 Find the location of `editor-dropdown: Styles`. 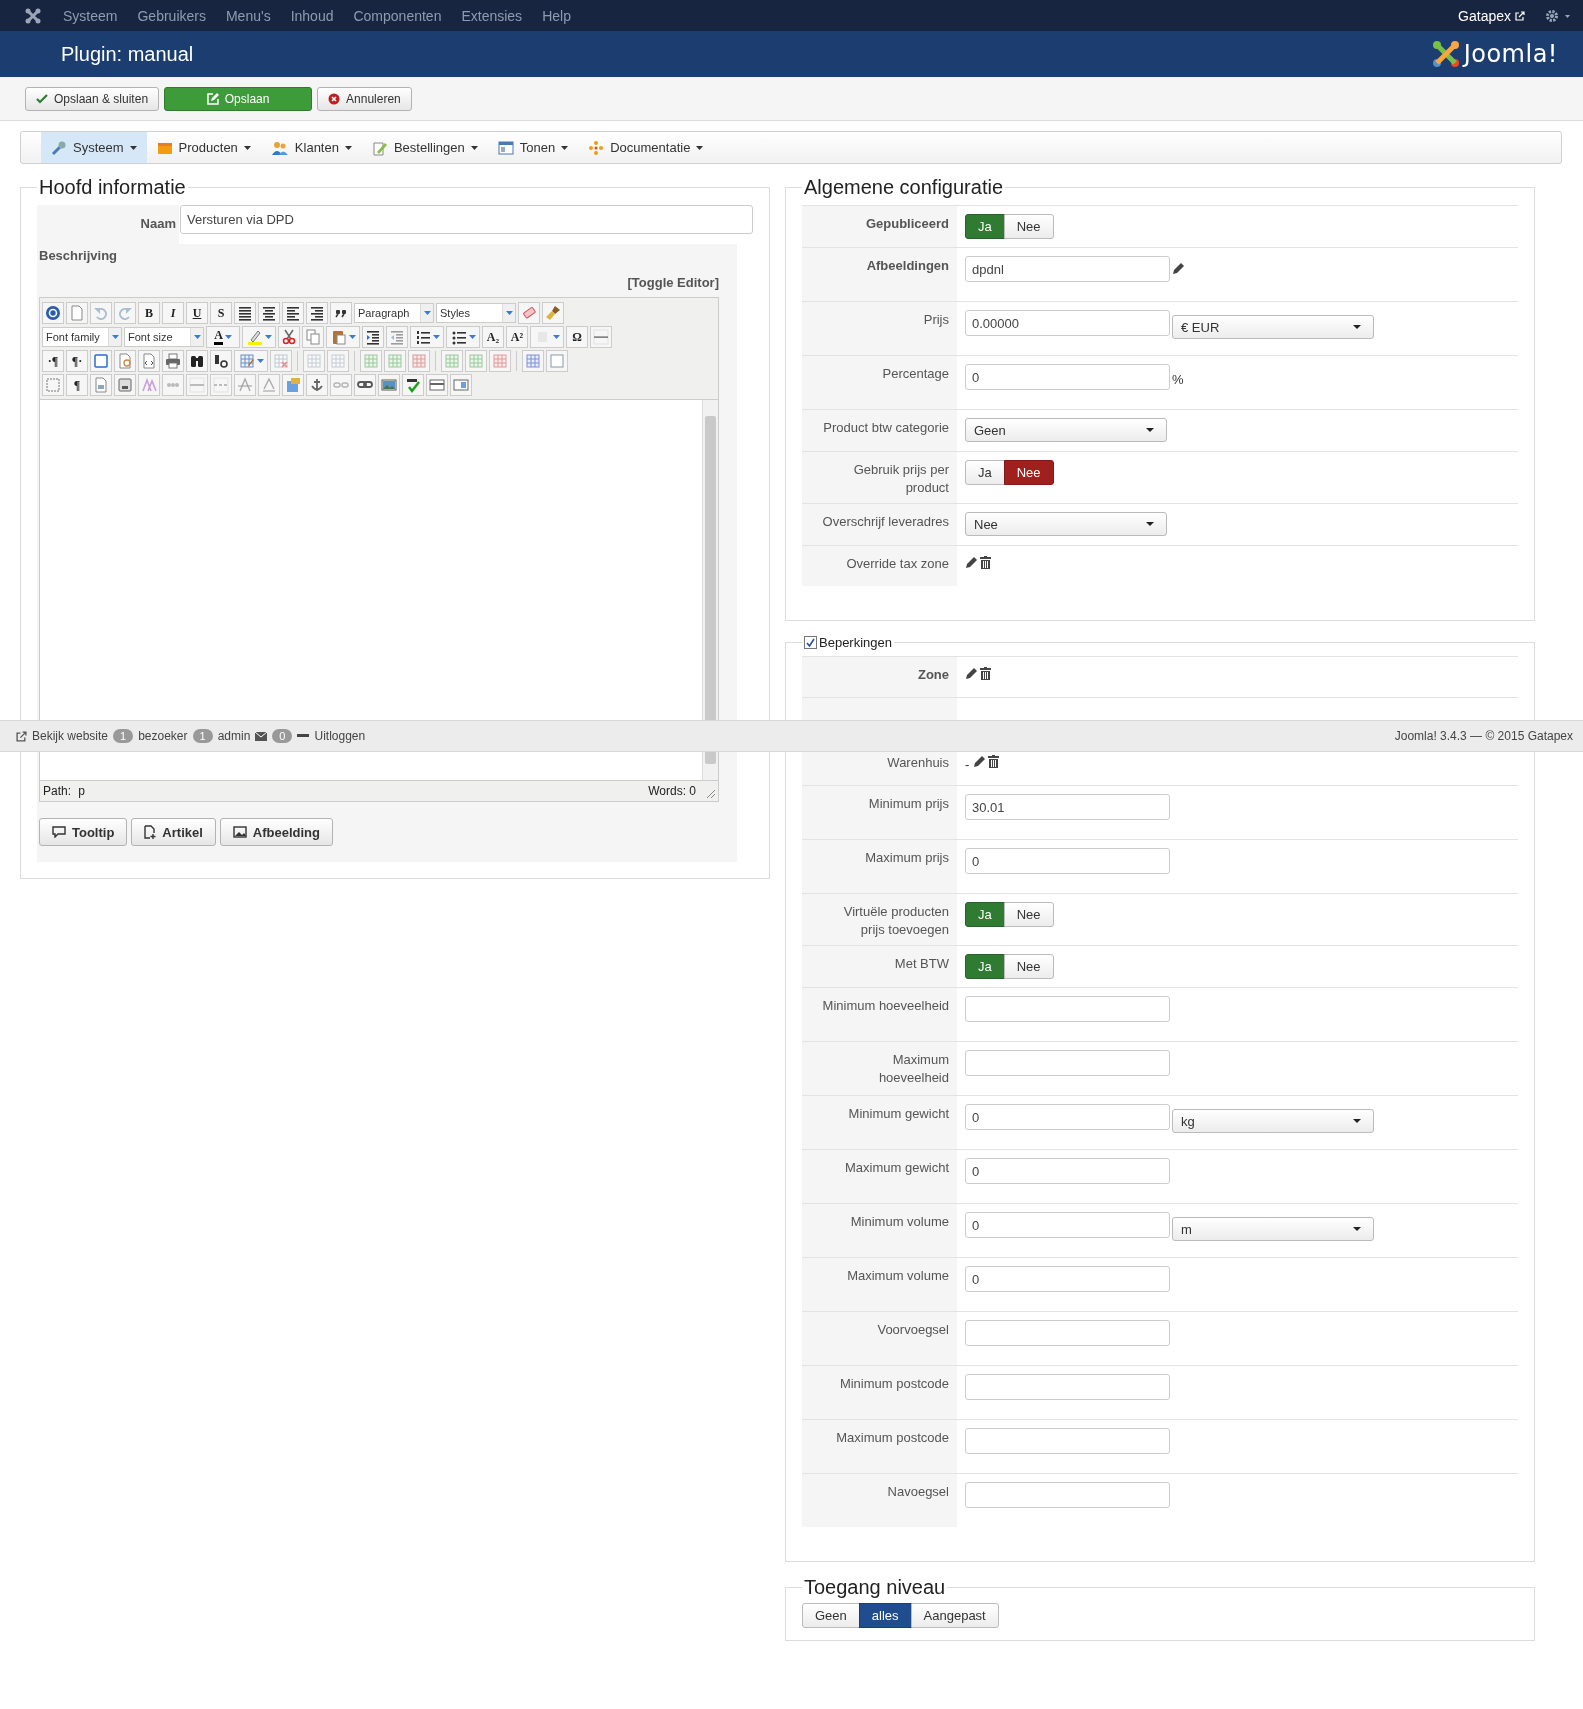

editor-dropdown: Styles is located at coordinates (476, 313).